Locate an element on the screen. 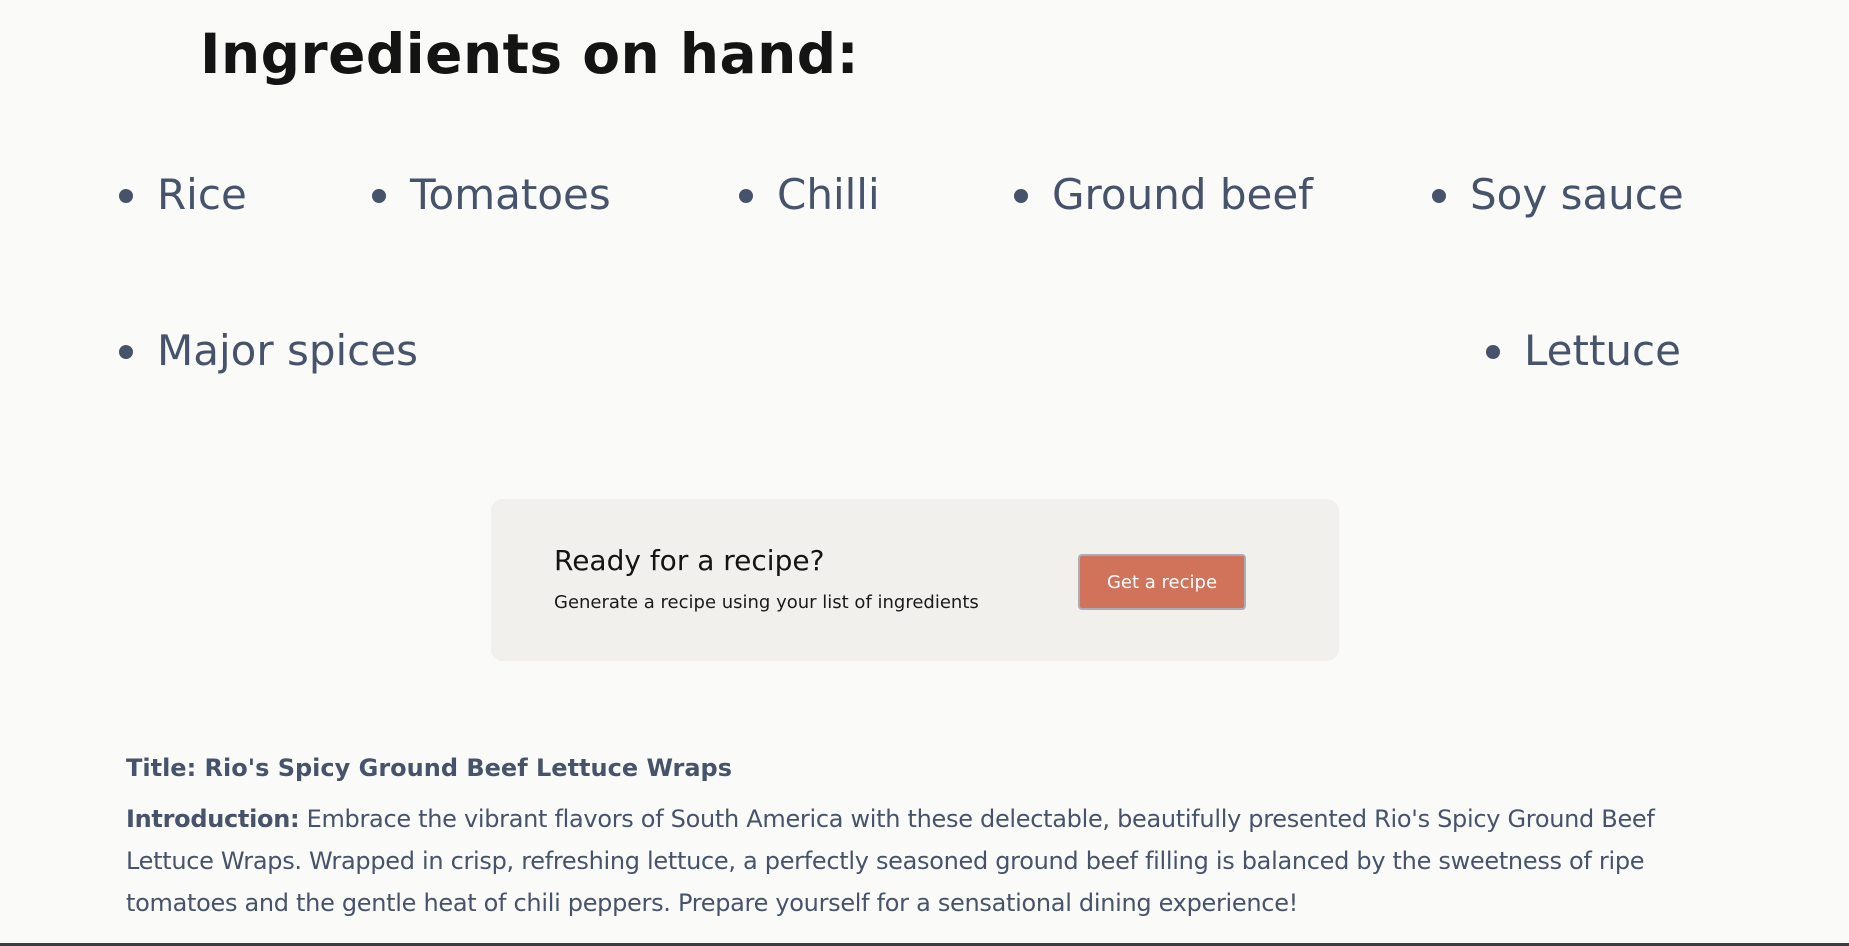  cta-title: Ready for a recipe? is located at coordinates (689, 560).